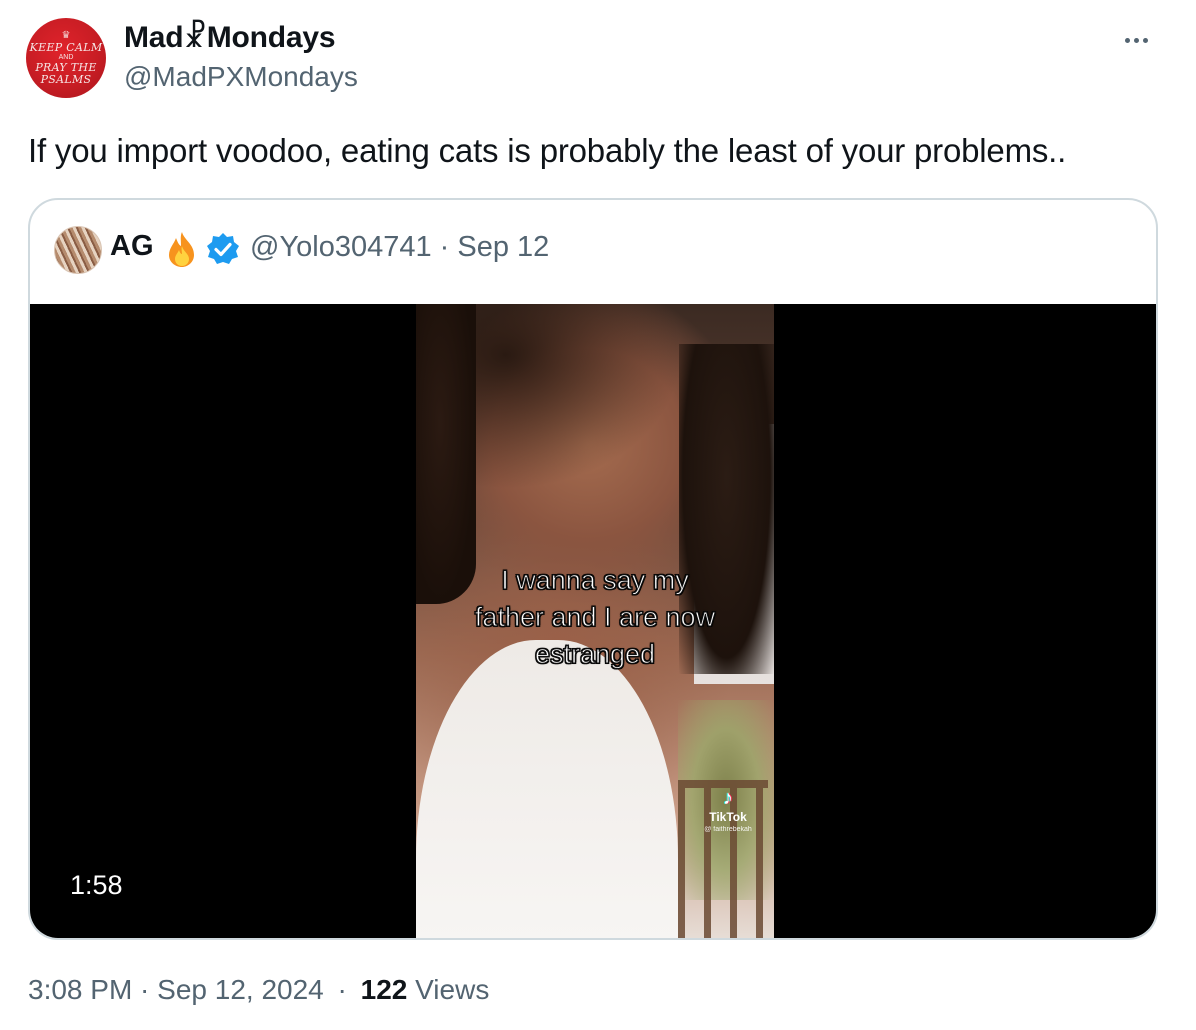 The image size is (1196, 1030). What do you see at coordinates (595, 654) in the screenshot?
I see `caption-line: estranged` at bounding box center [595, 654].